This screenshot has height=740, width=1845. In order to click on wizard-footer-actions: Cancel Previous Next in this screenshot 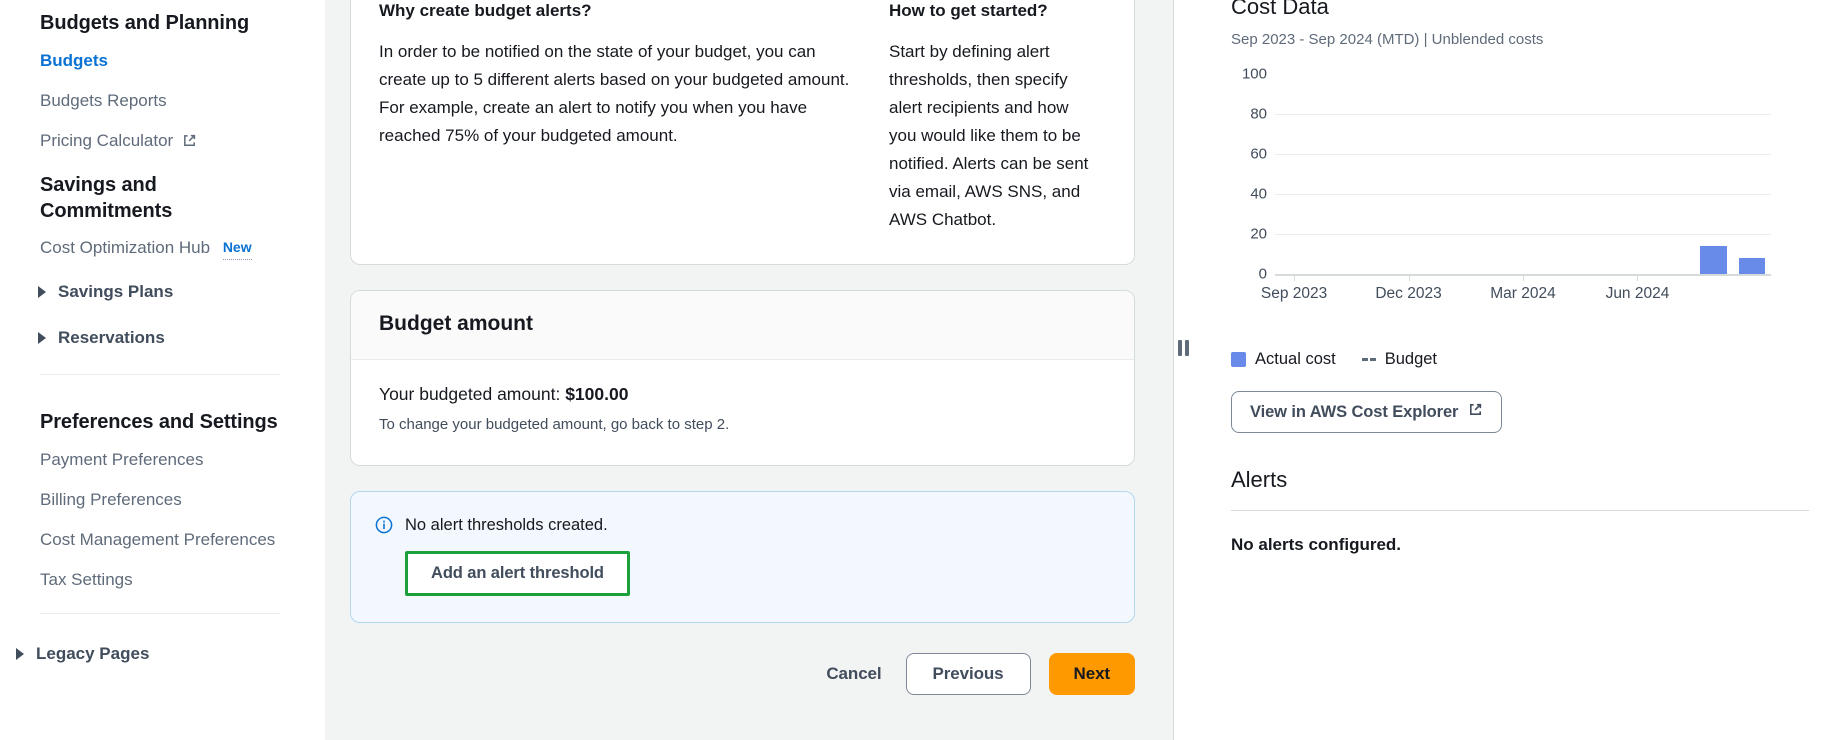, I will do `click(742, 674)`.